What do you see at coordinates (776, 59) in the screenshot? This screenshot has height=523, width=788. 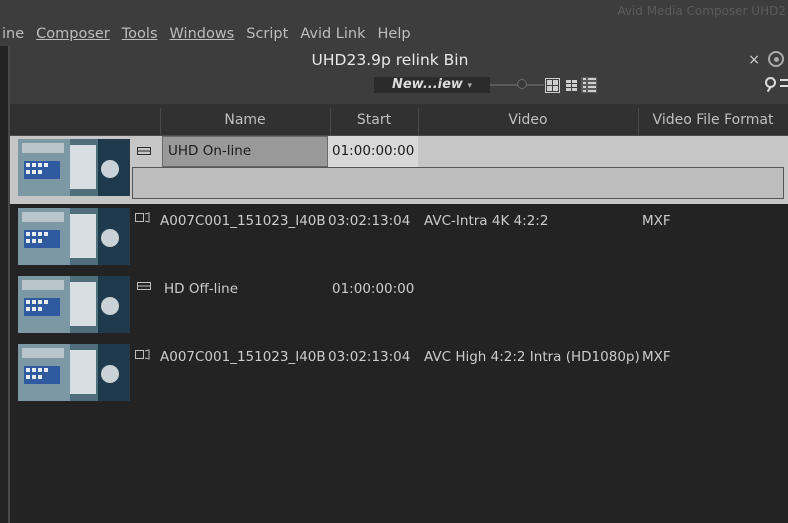 I see `fast-menu-icon` at bounding box center [776, 59].